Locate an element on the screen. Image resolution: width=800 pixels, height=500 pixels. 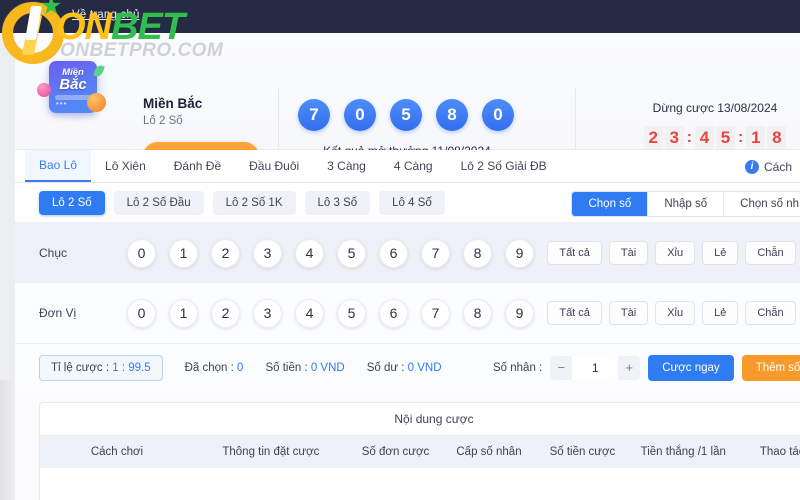
number-ball-group: 0123456789 is located at coordinates (330, 253).